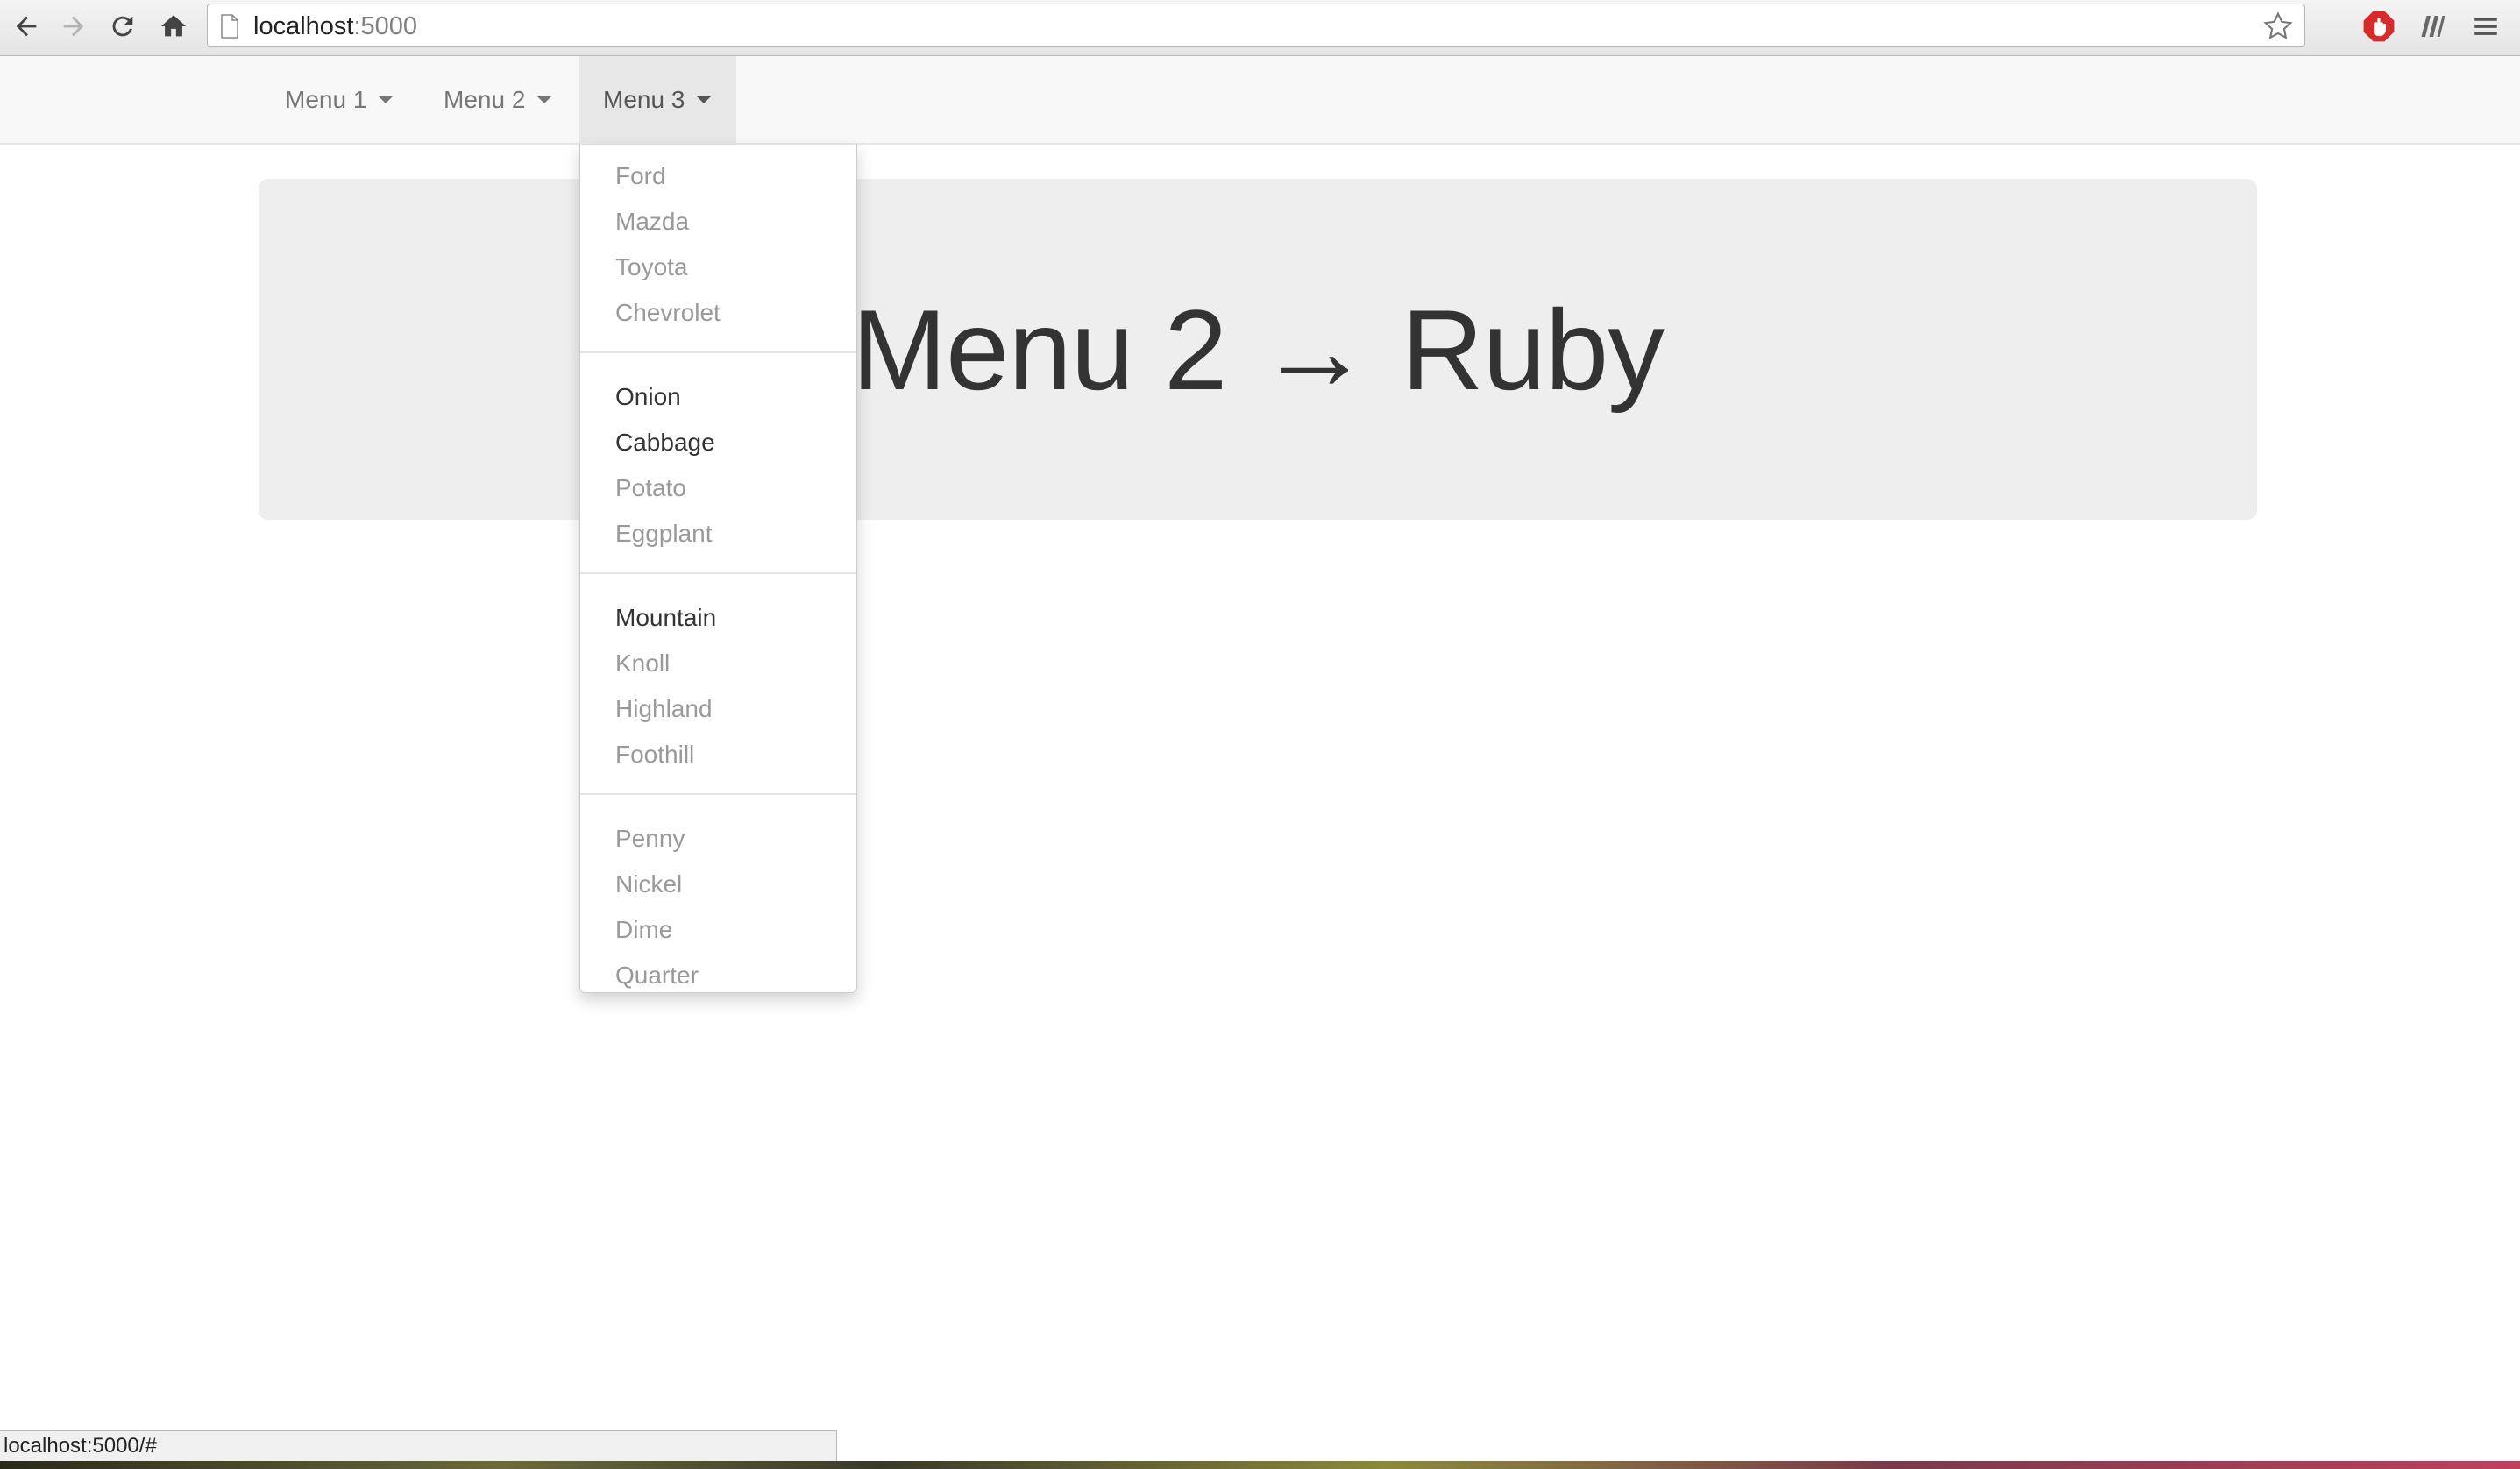  Describe the element at coordinates (485, 99) in the screenshot. I see `menu-2-label: Menu 2` at that location.